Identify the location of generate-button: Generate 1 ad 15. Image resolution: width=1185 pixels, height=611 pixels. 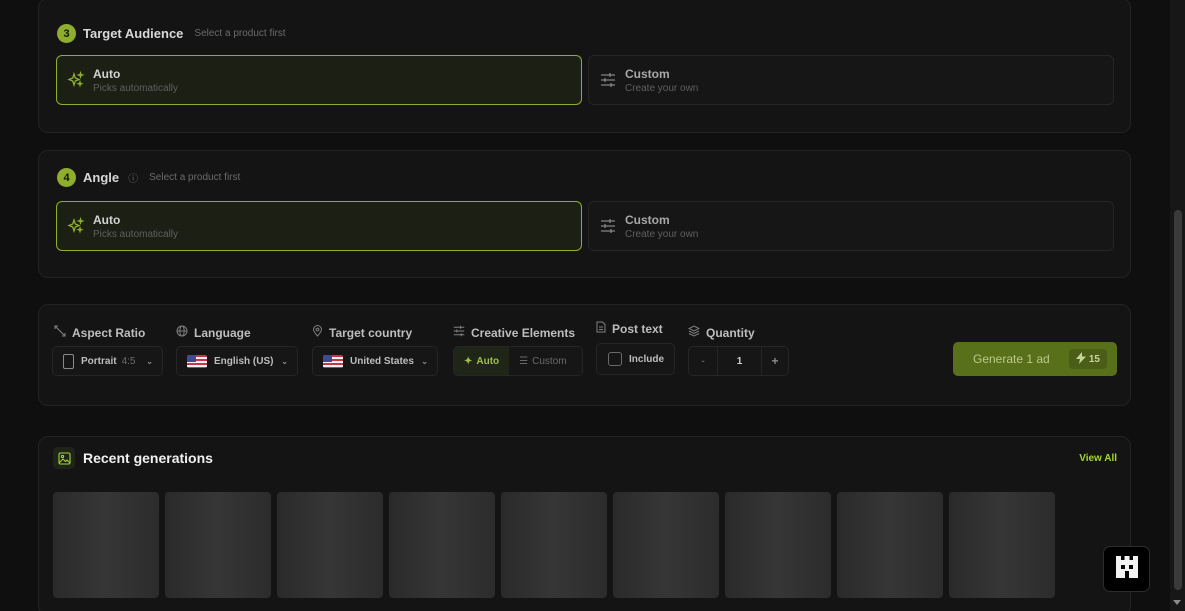
(1035, 359).